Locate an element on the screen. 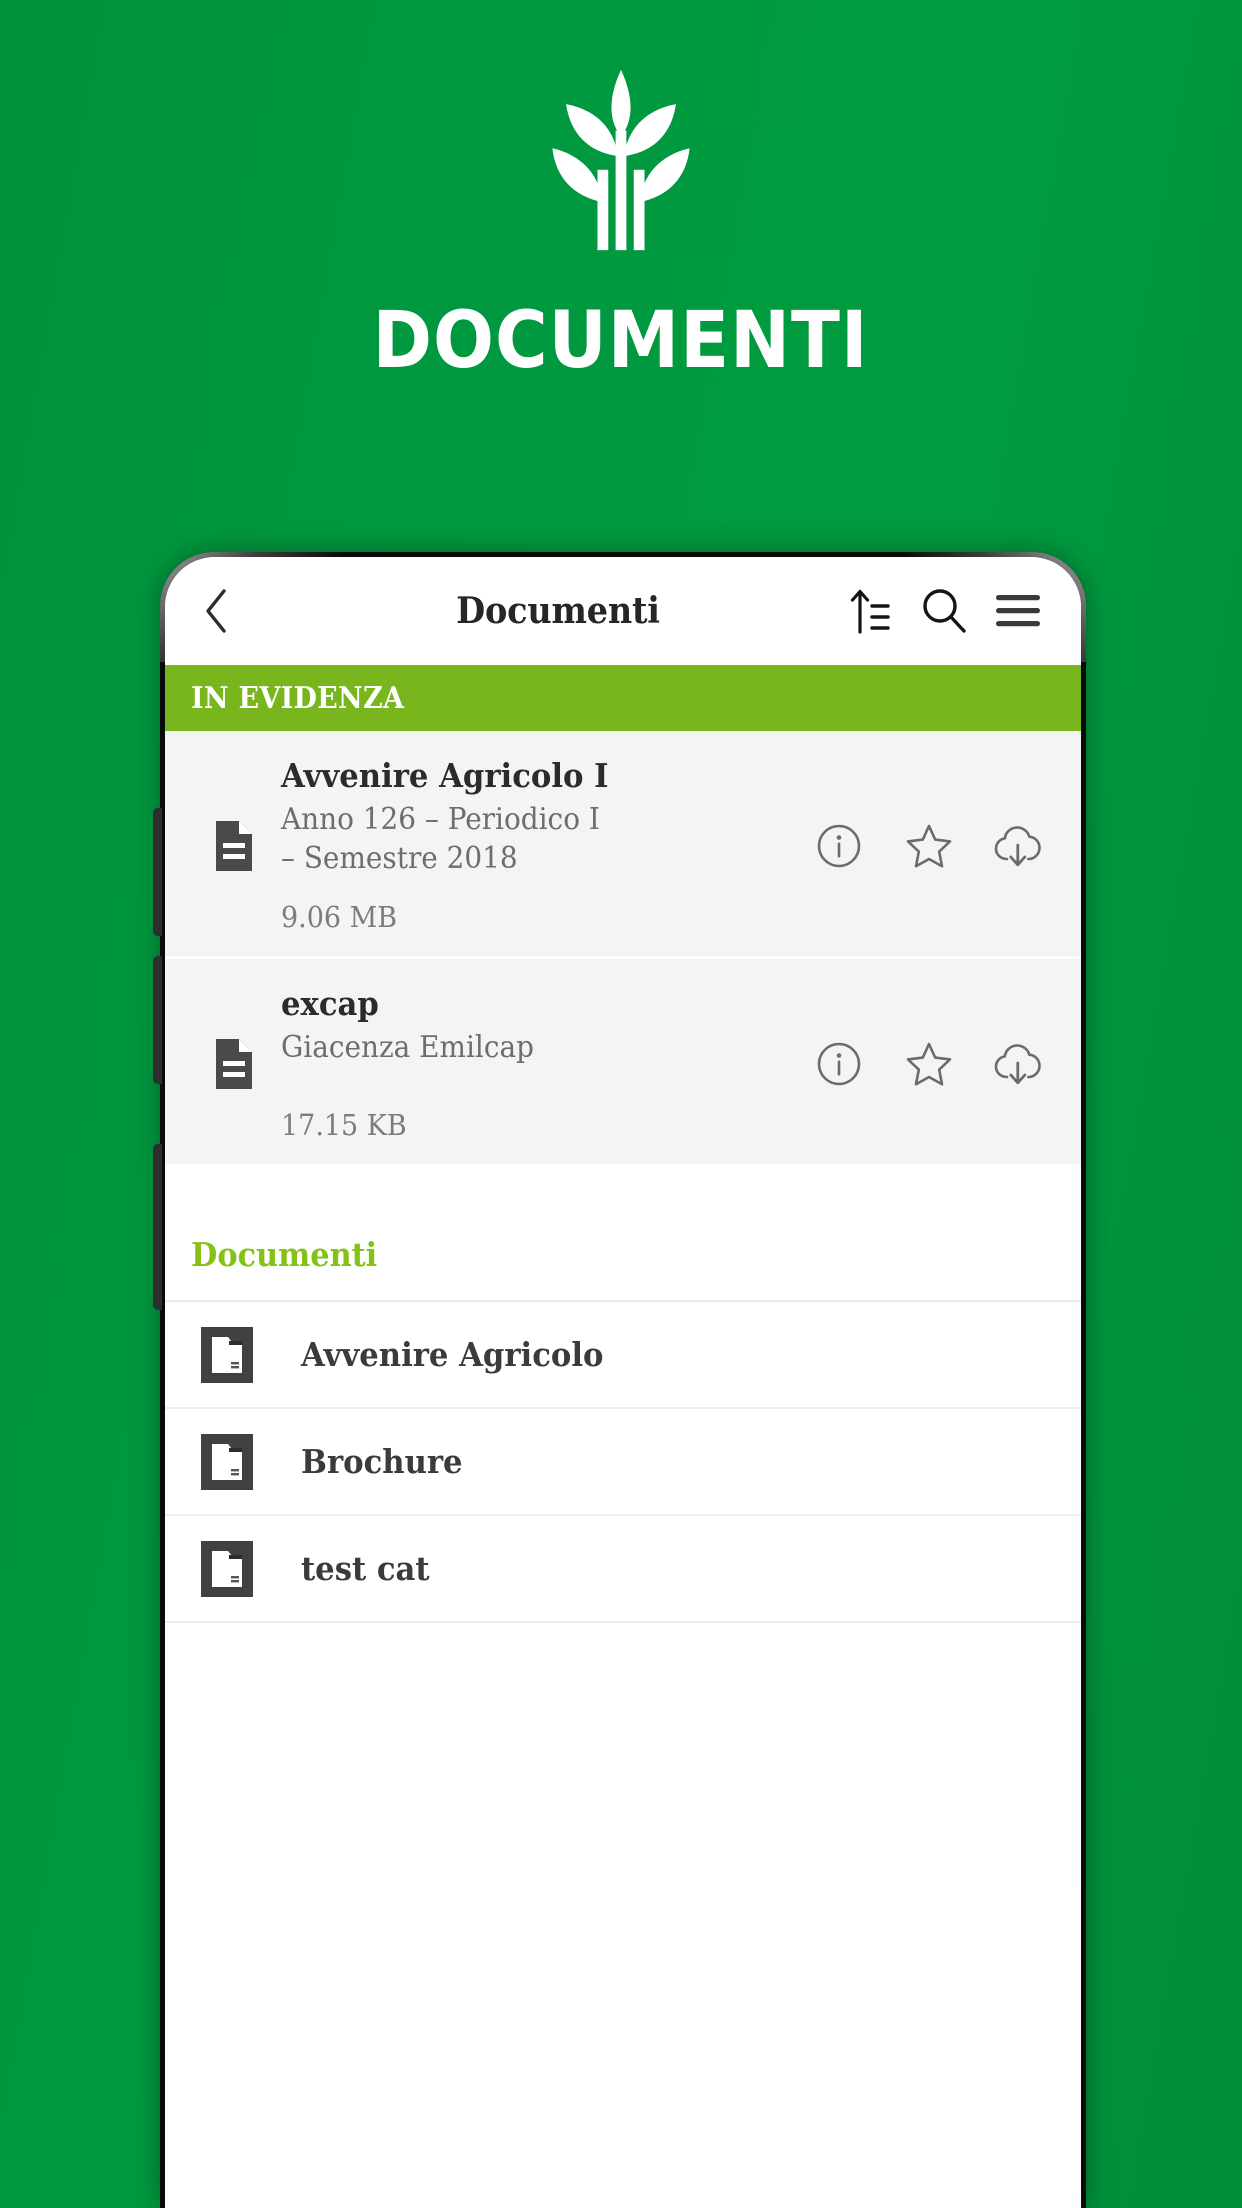  document-size: 9.06 MB is located at coordinates (339, 917).